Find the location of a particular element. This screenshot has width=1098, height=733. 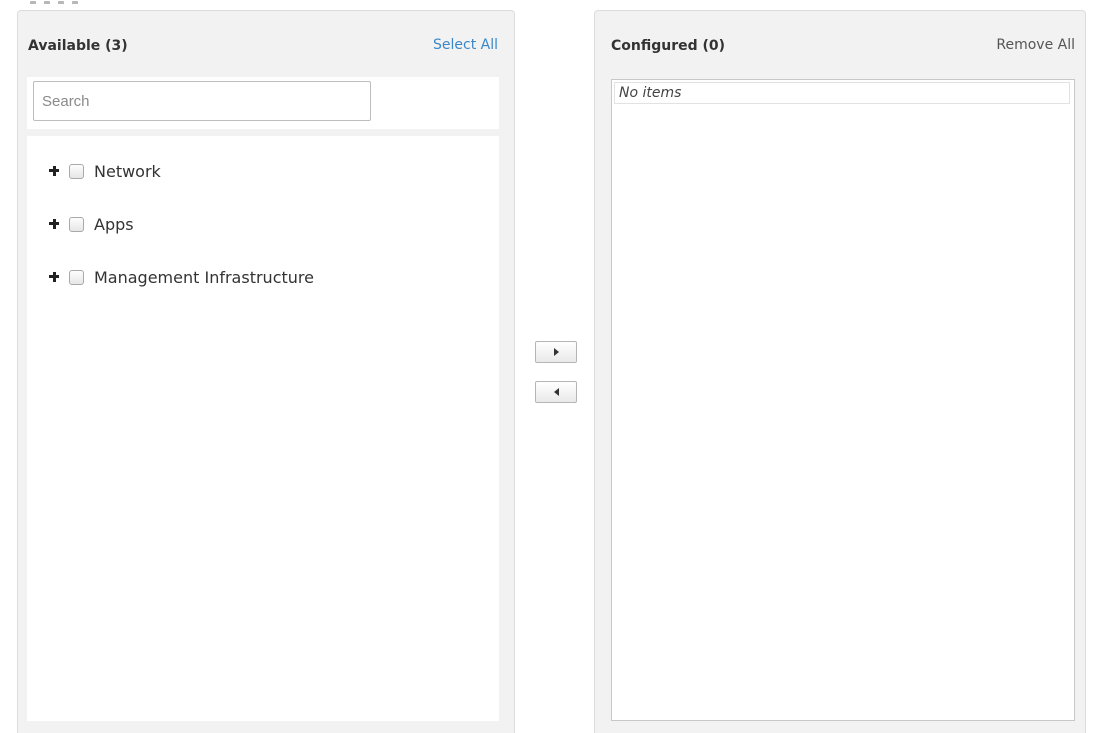

checkbox-management-infrastructure is located at coordinates (76, 277).